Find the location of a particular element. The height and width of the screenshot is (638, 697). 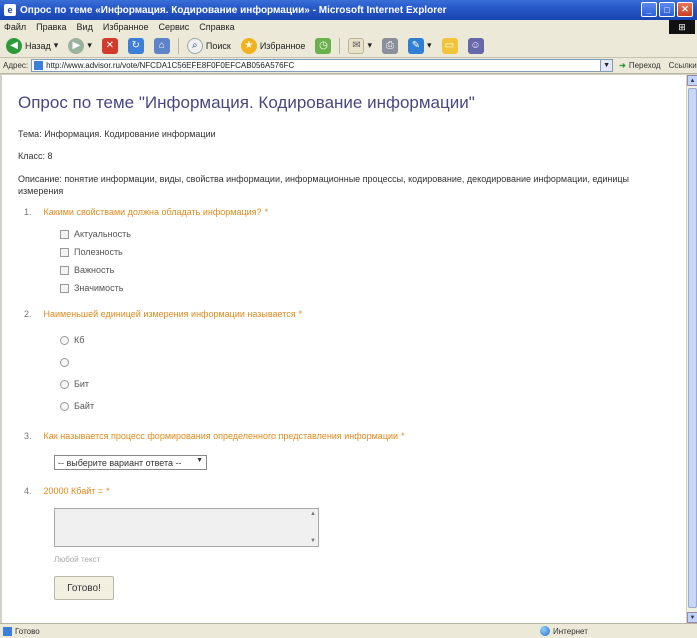

checkbox-option: Полезность is located at coordinates (365, 252).